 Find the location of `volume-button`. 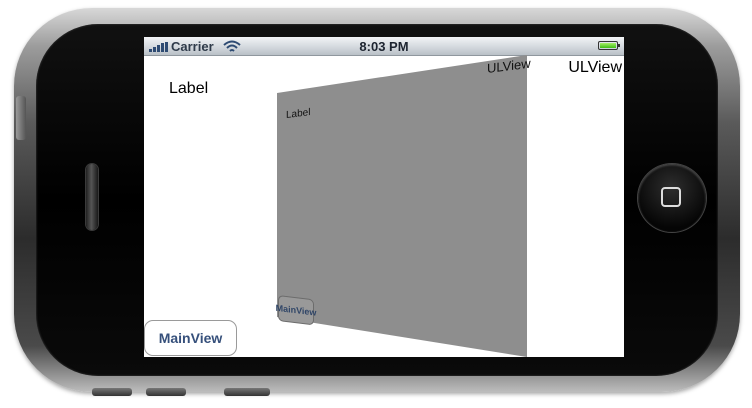

volume-button is located at coordinates (21, 118).